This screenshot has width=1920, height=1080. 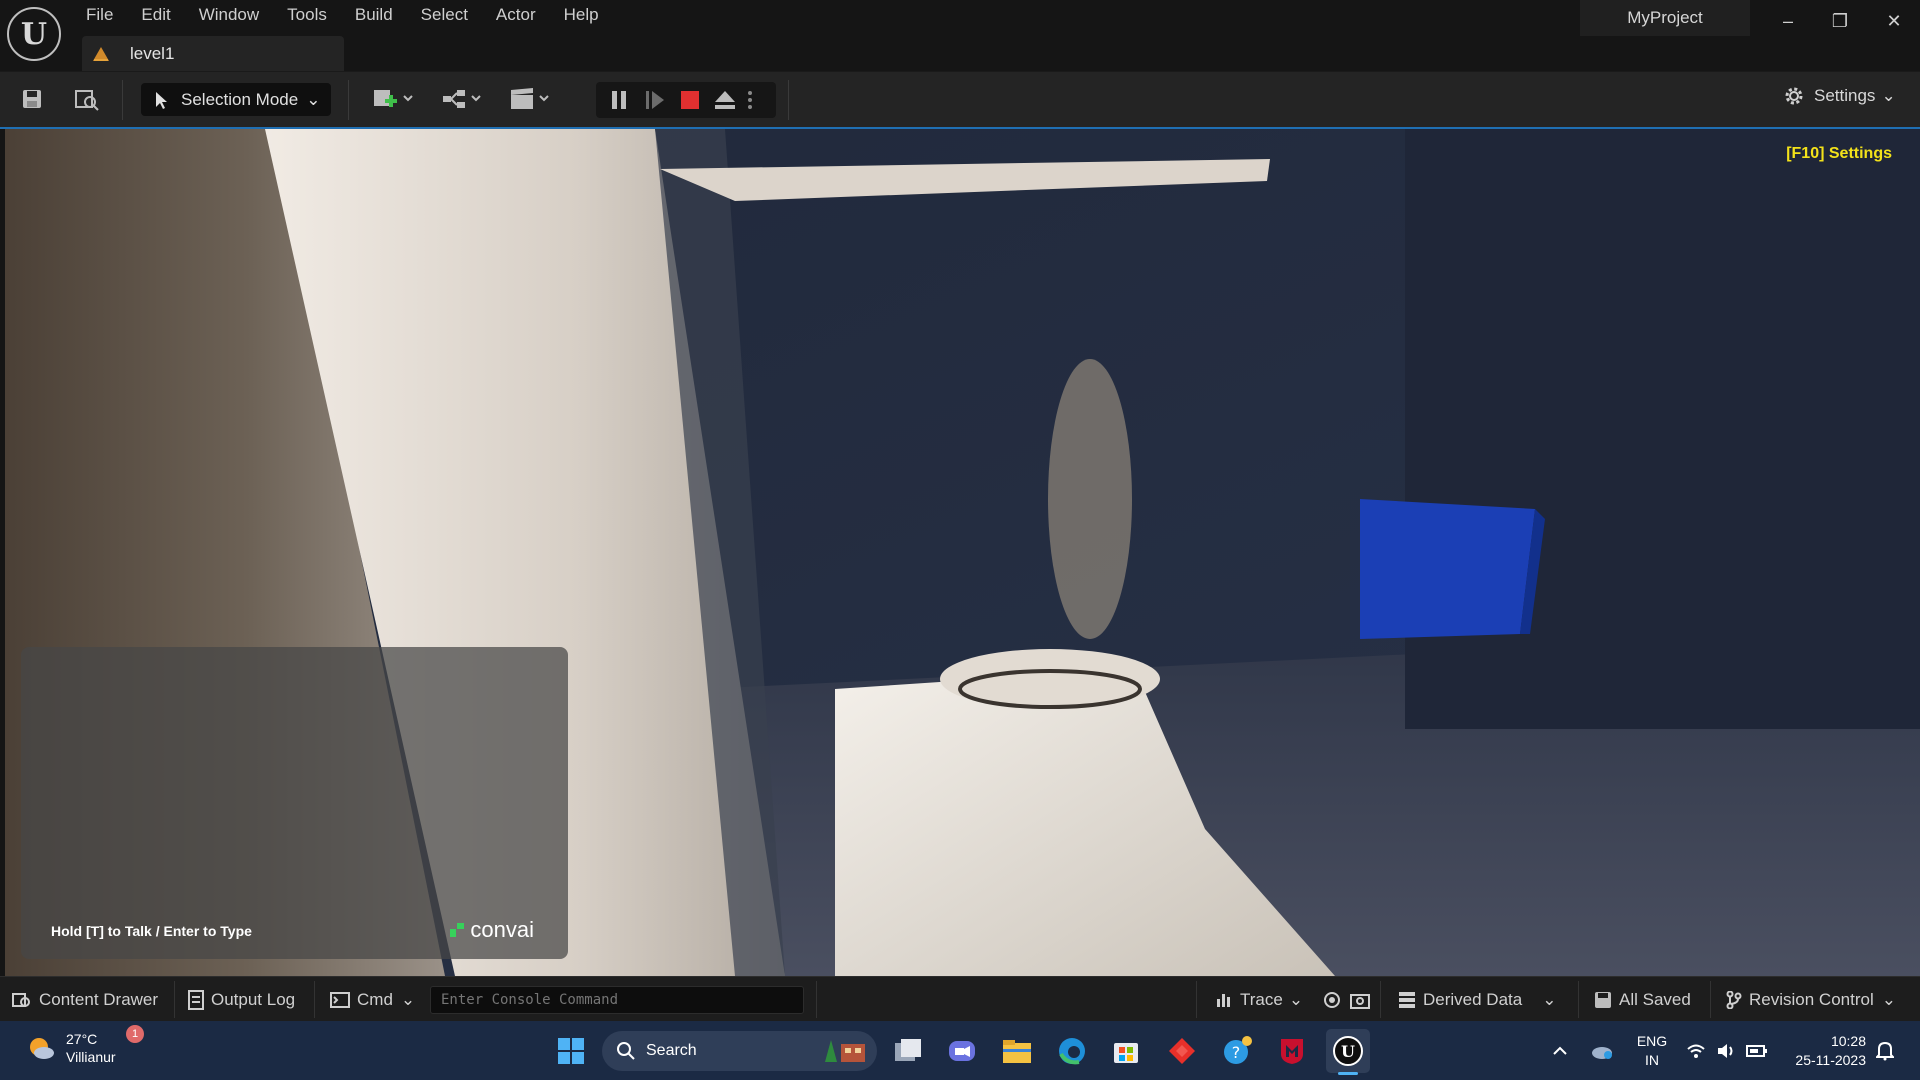 What do you see at coordinates (1894, 21) in the screenshot?
I see `close-icon: ✕` at bounding box center [1894, 21].